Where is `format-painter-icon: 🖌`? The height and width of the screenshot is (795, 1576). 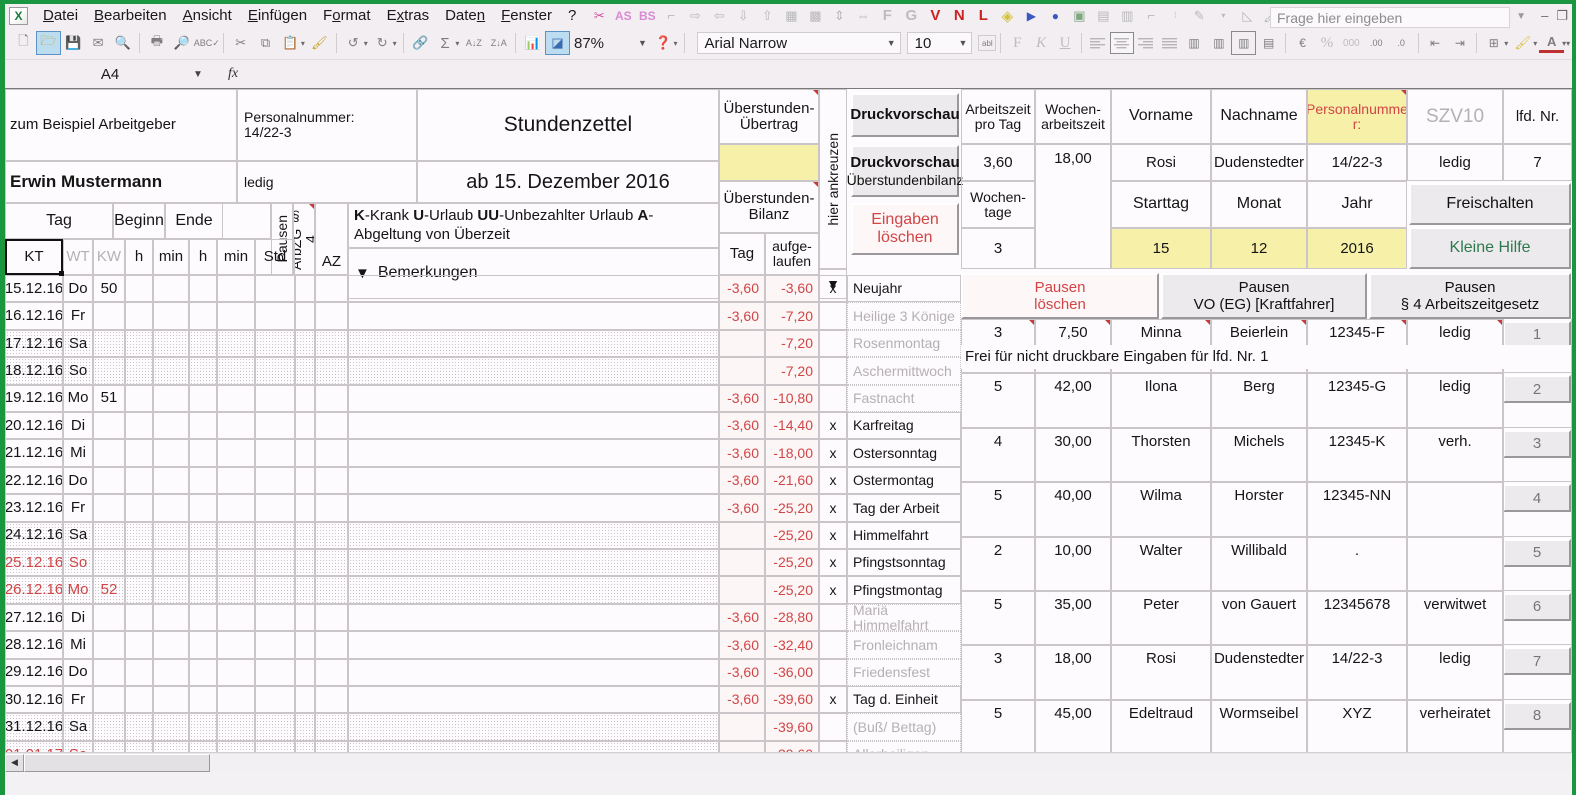
format-painter-icon: 🖌 is located at coordinates (319, 43).